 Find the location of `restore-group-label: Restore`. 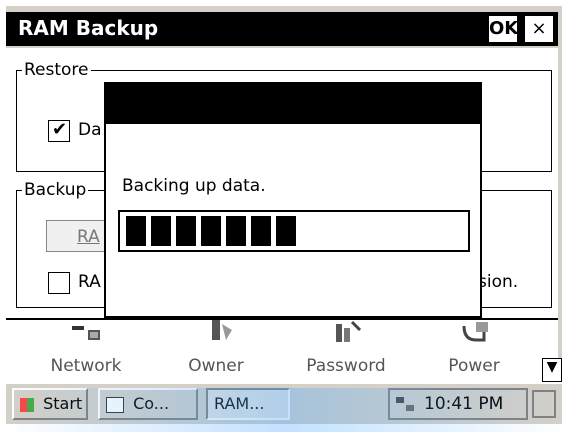

restore-group-label: Restore is located at coordinates (56, 70).